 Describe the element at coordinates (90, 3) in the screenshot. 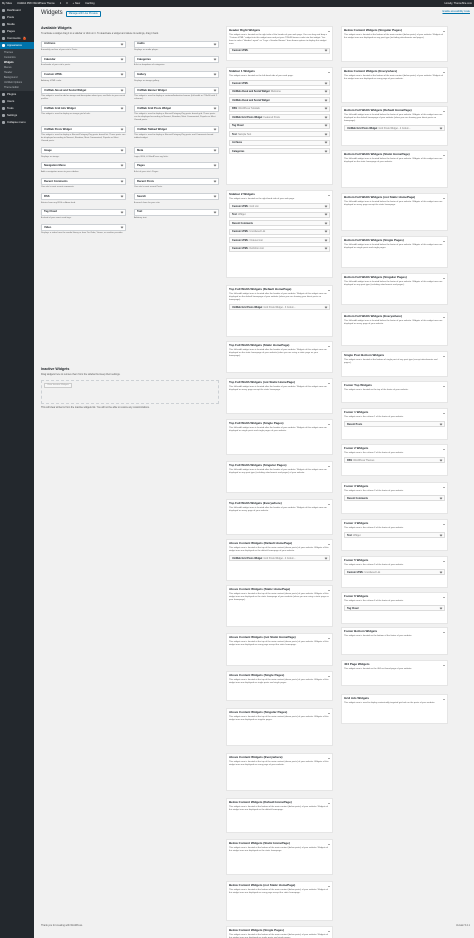

I see `adminbar-item: Caching` at that location.